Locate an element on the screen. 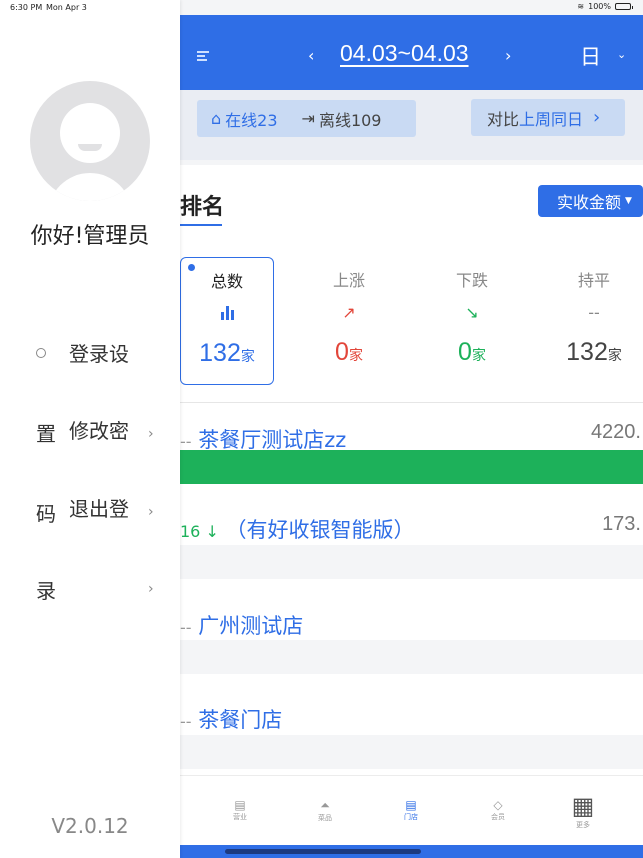  tab-business: ▤ 营业 is located at coordinates (240, 810).